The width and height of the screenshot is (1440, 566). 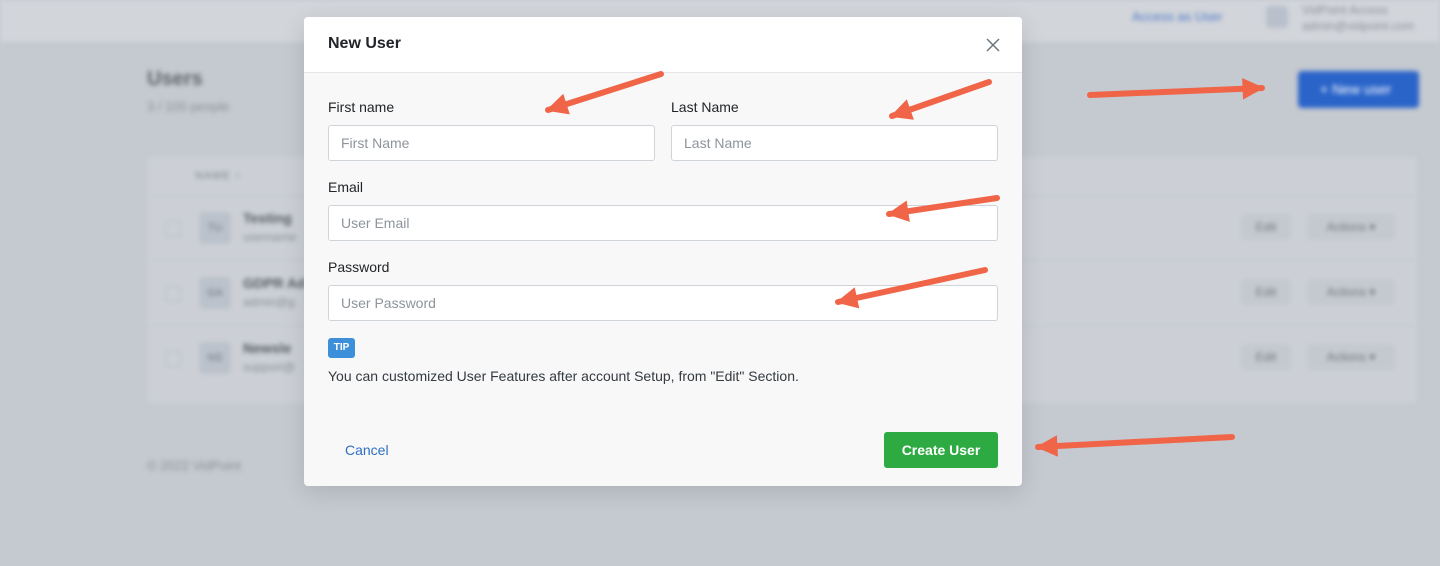 What do you see at coordinates (218, 176) in the screenshot?
I see `column-header-name: NAME ↑` at bounding box center [218, 176].